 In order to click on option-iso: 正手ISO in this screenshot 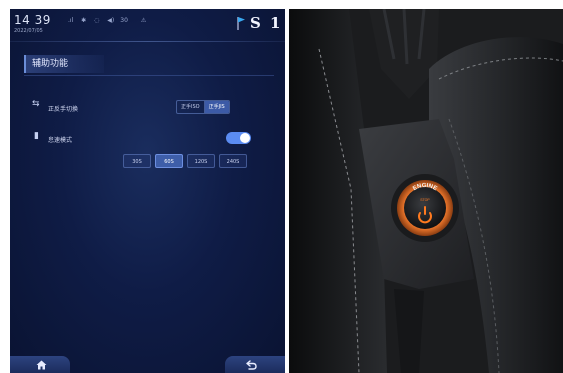, I will do `click(190, 107)`.